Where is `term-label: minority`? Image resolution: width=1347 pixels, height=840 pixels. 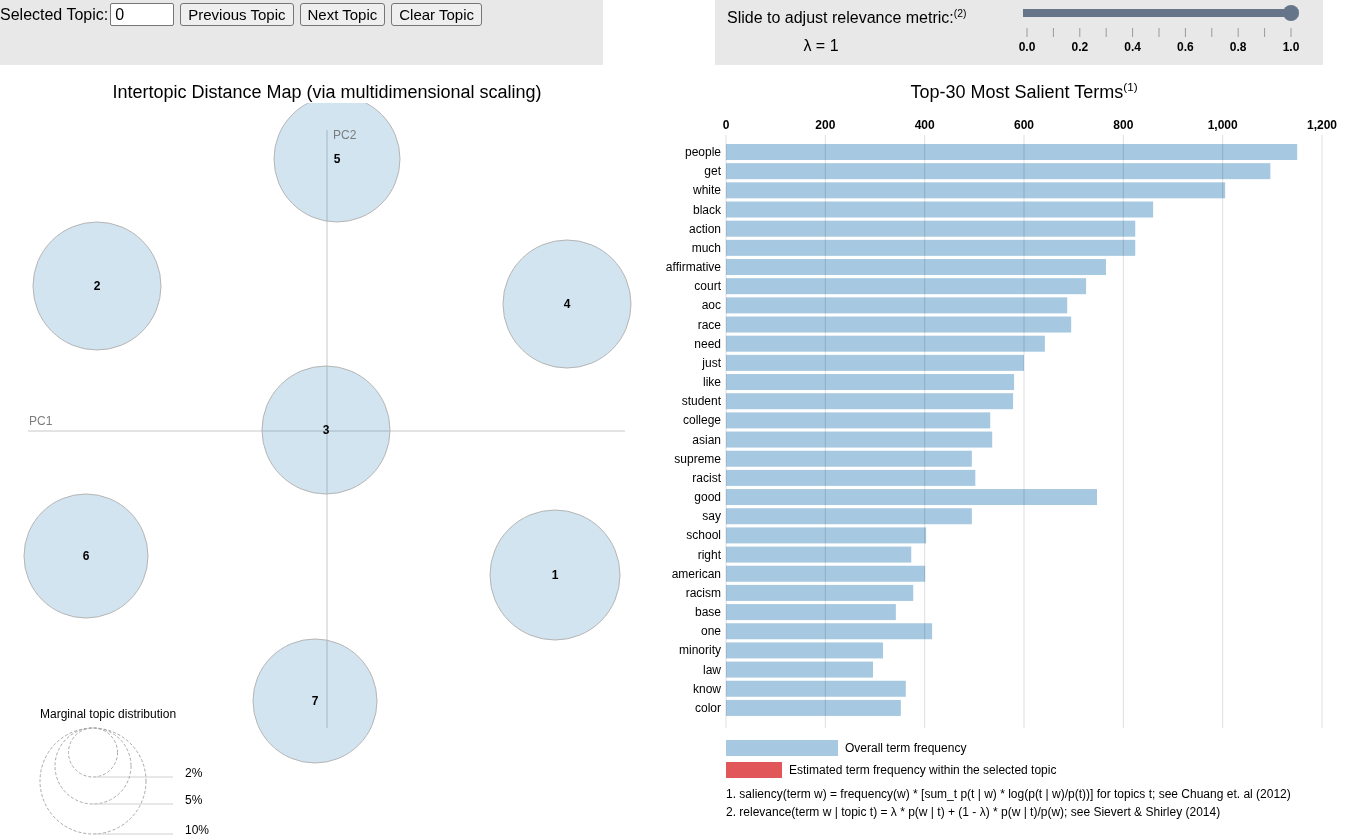 term-label: minority is located at coordinates (700, 650).